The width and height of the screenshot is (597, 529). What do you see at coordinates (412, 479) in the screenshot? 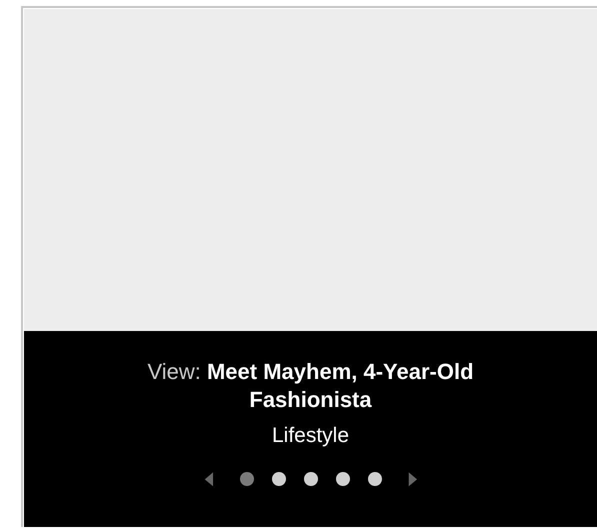
I see `next-button: ▶` at bounding box center [412, 479].